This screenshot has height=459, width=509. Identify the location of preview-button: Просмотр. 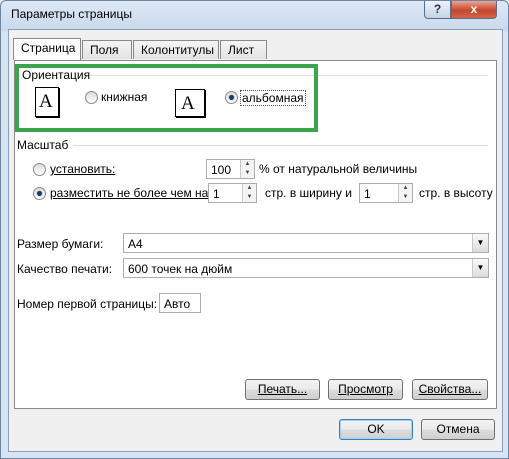
(365, 389).